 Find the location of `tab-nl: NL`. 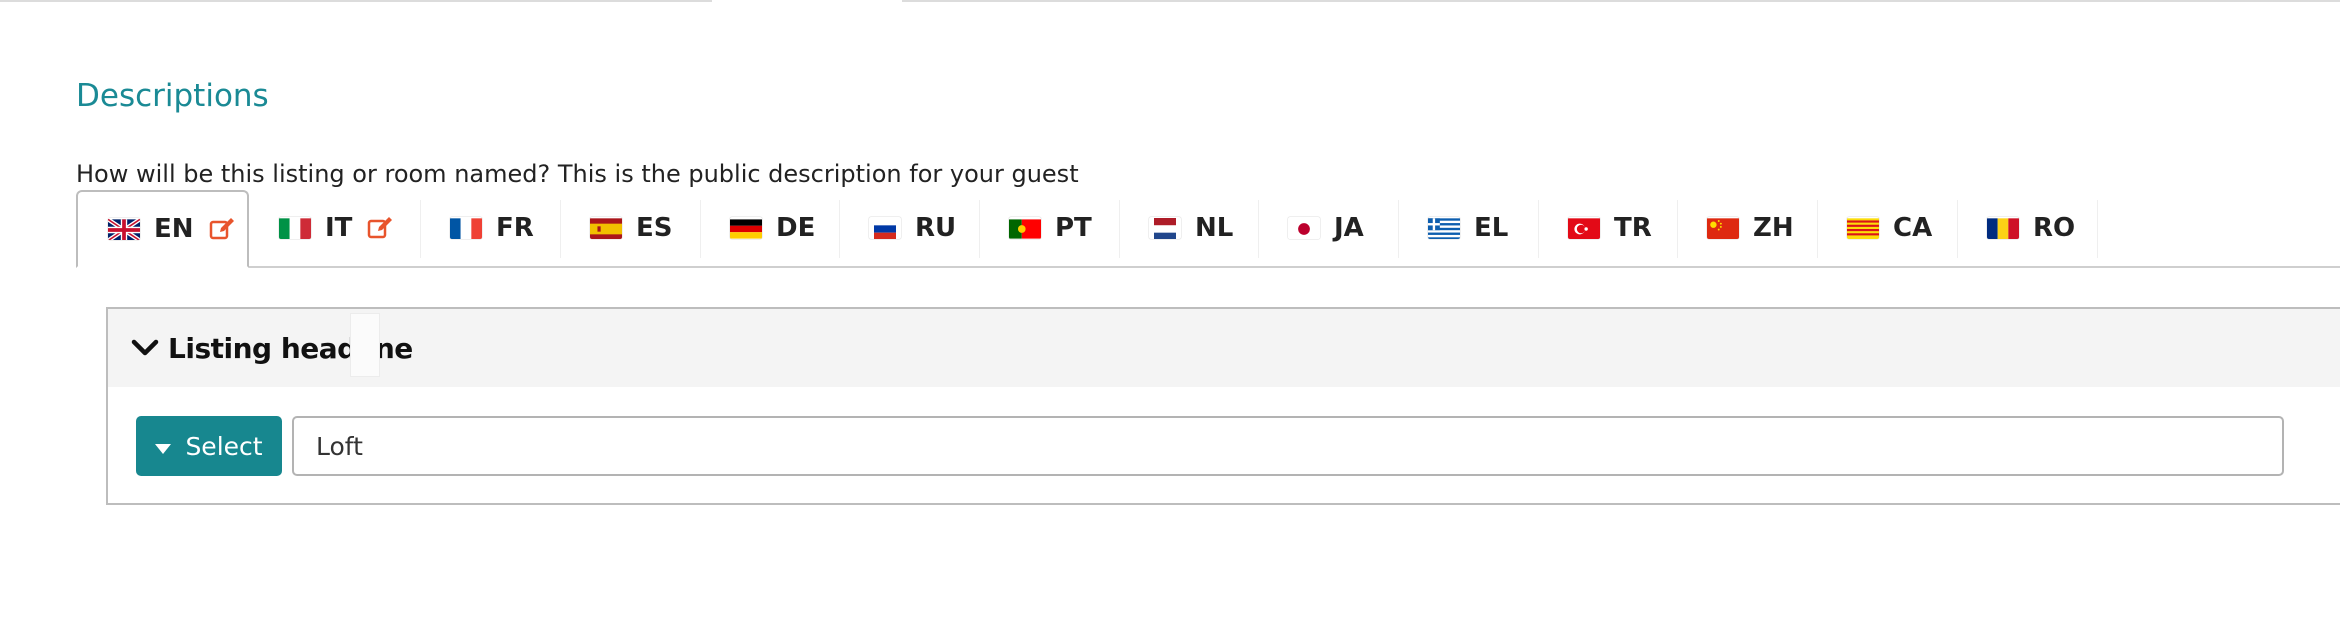

tab-nl: NL is located at coordinates (1188, 228).